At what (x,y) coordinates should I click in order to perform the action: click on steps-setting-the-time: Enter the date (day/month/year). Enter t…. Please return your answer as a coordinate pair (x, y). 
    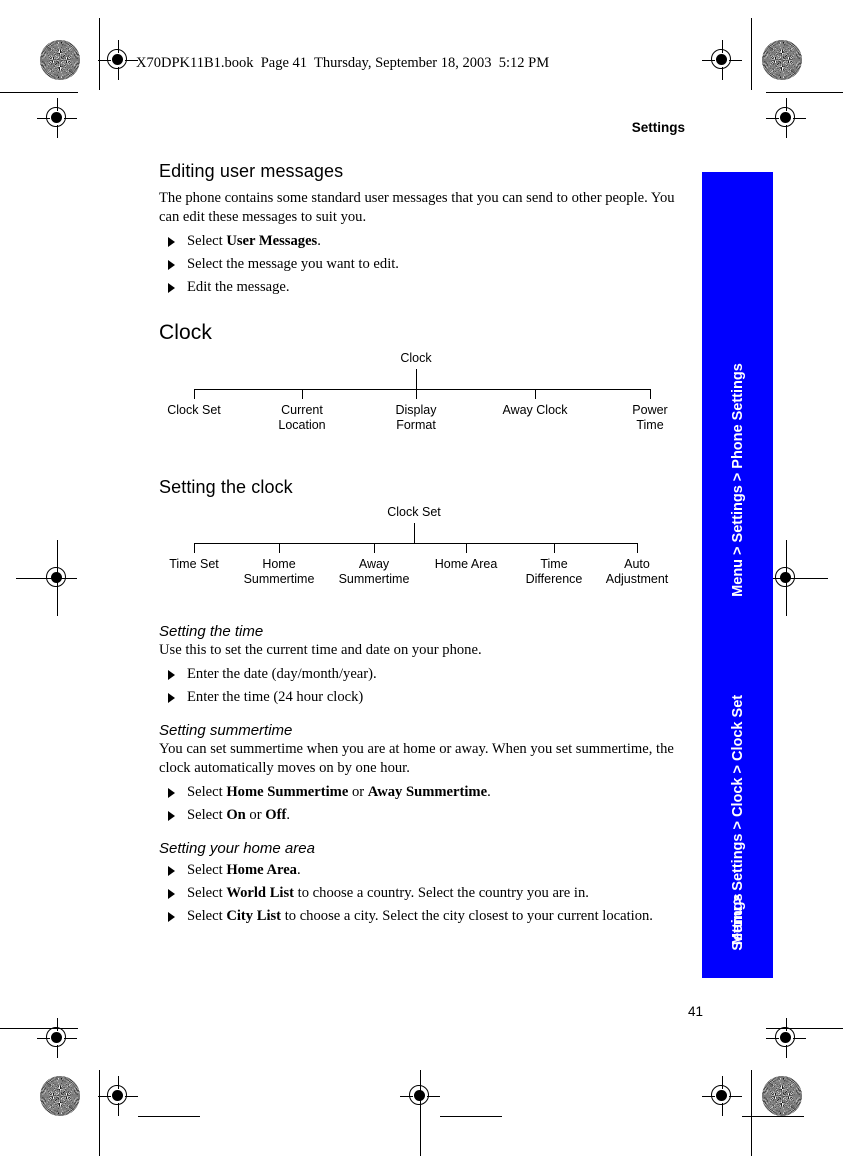
    Looking at the image, I should click on (422, 686).